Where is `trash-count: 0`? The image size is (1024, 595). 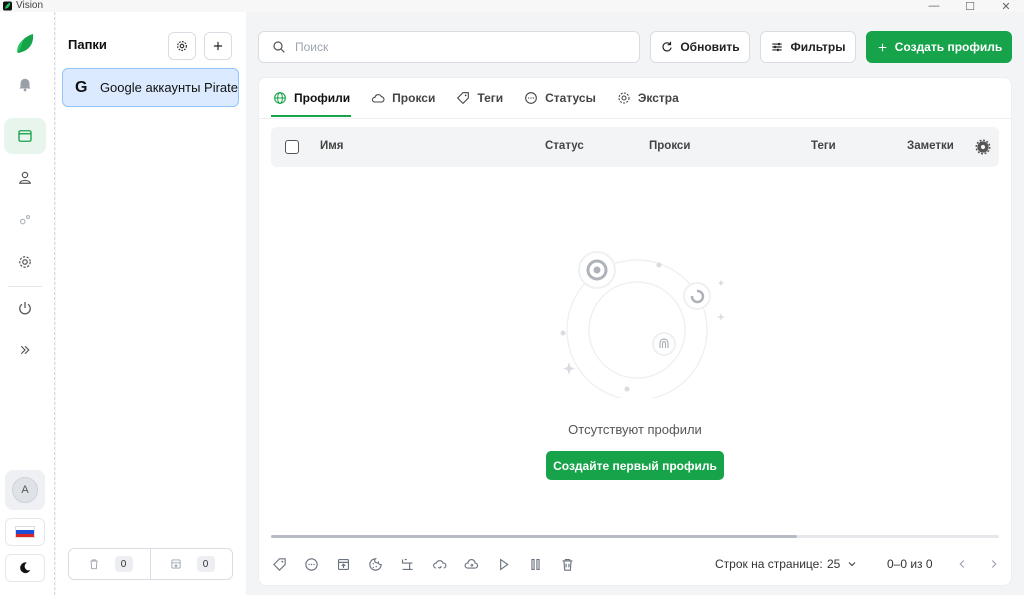 trash-count: 0 is located at coordinates (123, 564).